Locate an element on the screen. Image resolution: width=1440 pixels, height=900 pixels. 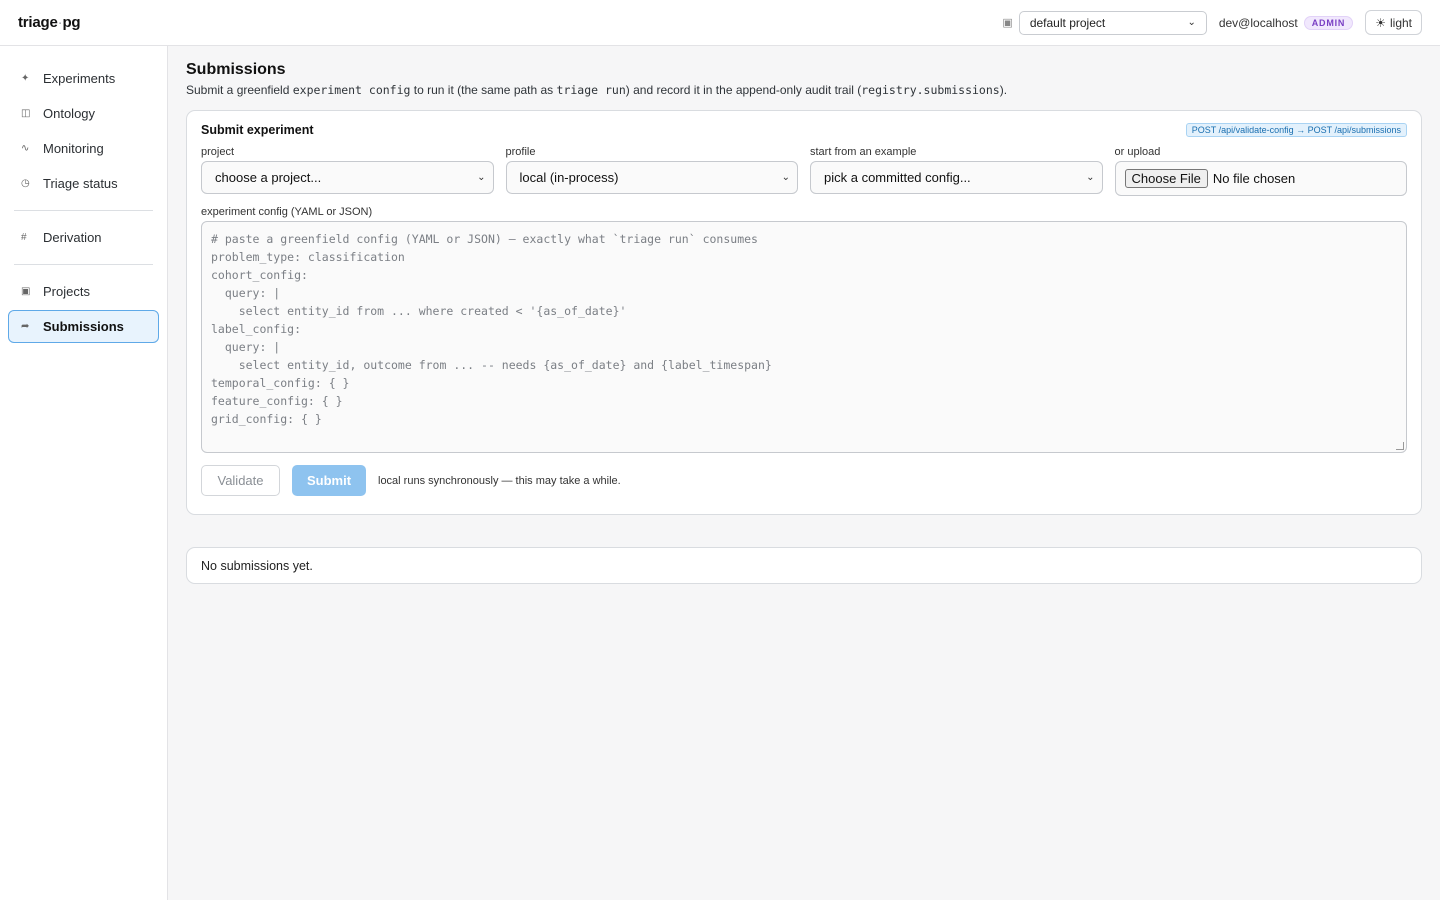
project-select: choose a project... ⌄ is located at coordinates (347, 177).